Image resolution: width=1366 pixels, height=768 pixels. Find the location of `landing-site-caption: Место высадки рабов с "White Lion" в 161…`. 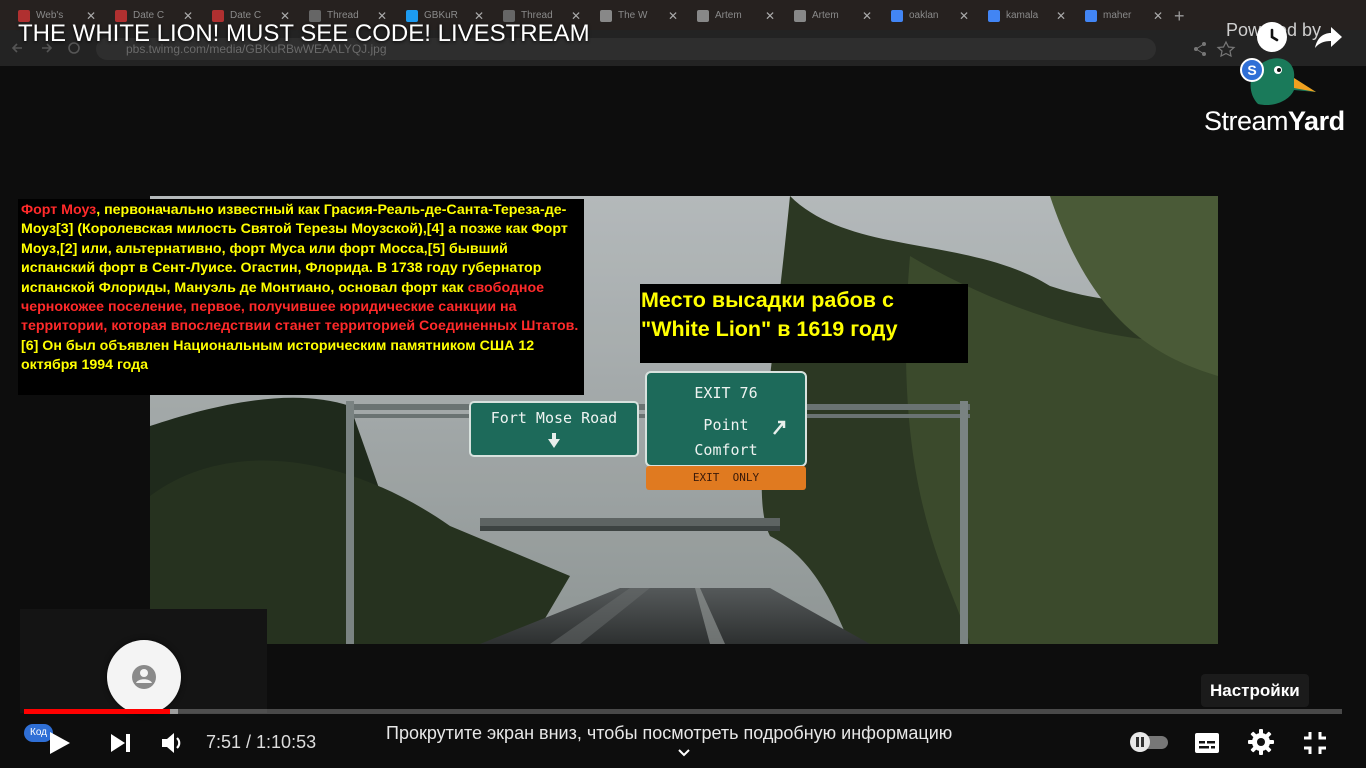

landing-site-caption: Место высадки рабов с "White Lion" в 161… is located at coordinates (804, 323).